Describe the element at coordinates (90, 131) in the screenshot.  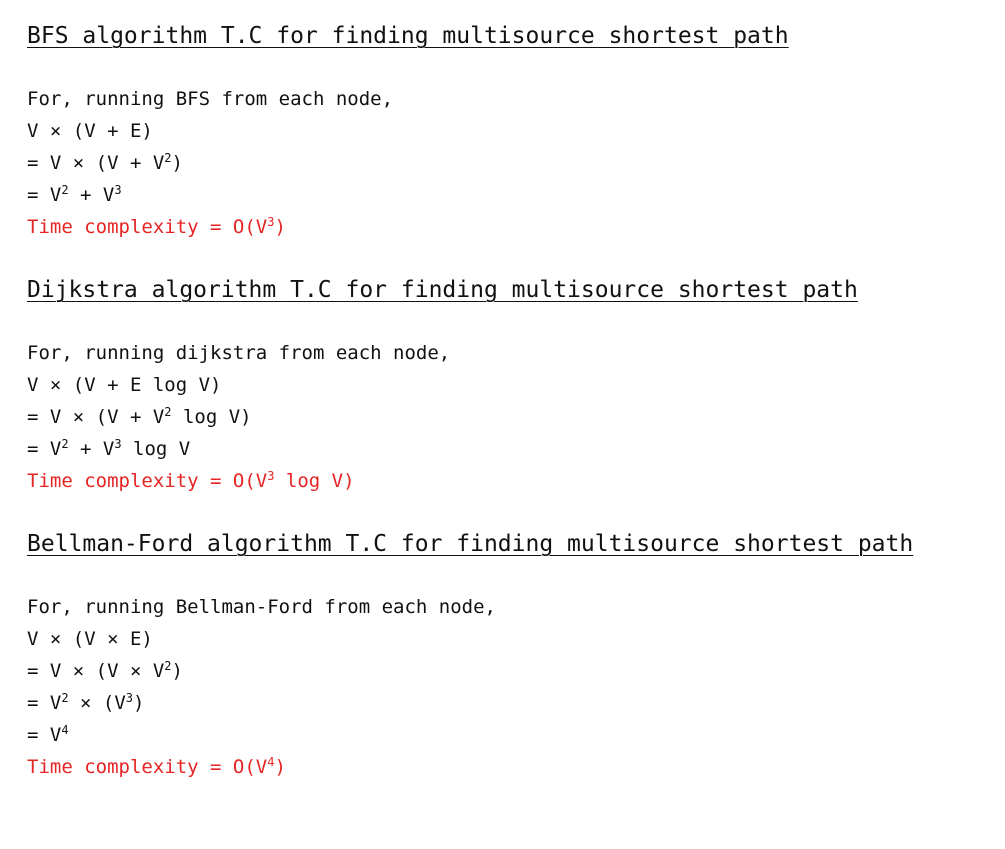
I see `derivation-step: V × (V + E)` at that location.